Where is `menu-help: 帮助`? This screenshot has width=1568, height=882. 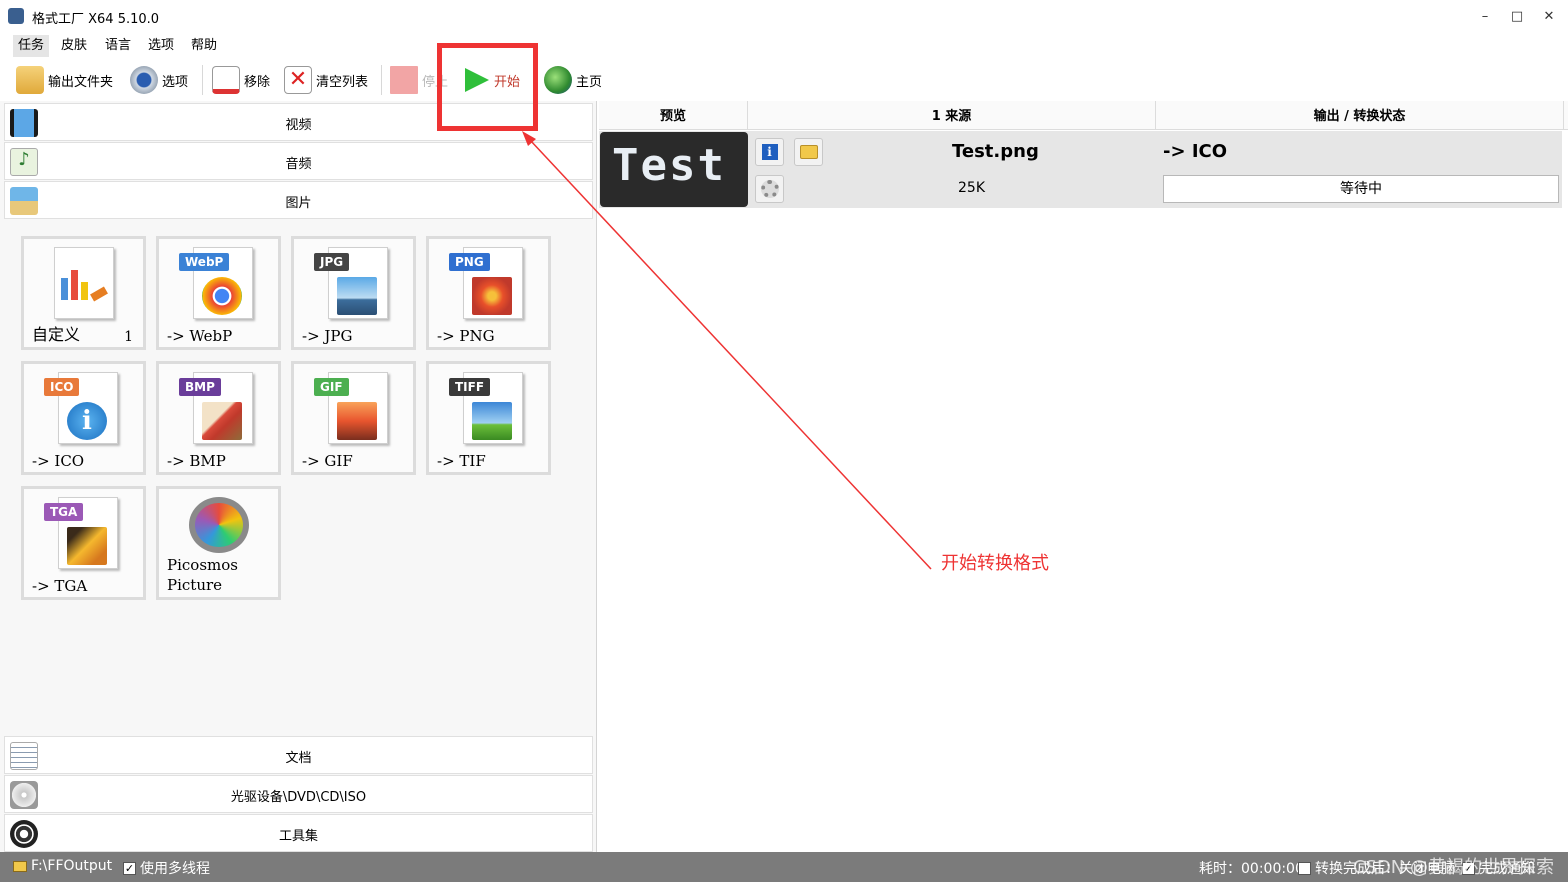 menu-help: 帮助 is located at coordinates (204, 46).